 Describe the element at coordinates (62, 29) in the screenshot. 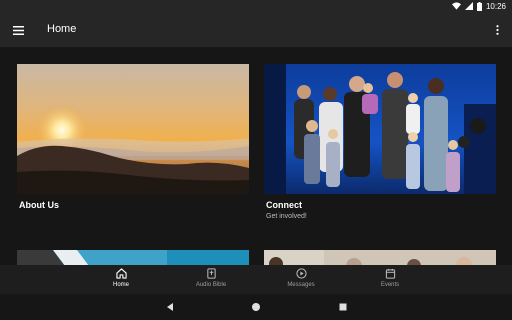

I see `page-title: Home` at that location.